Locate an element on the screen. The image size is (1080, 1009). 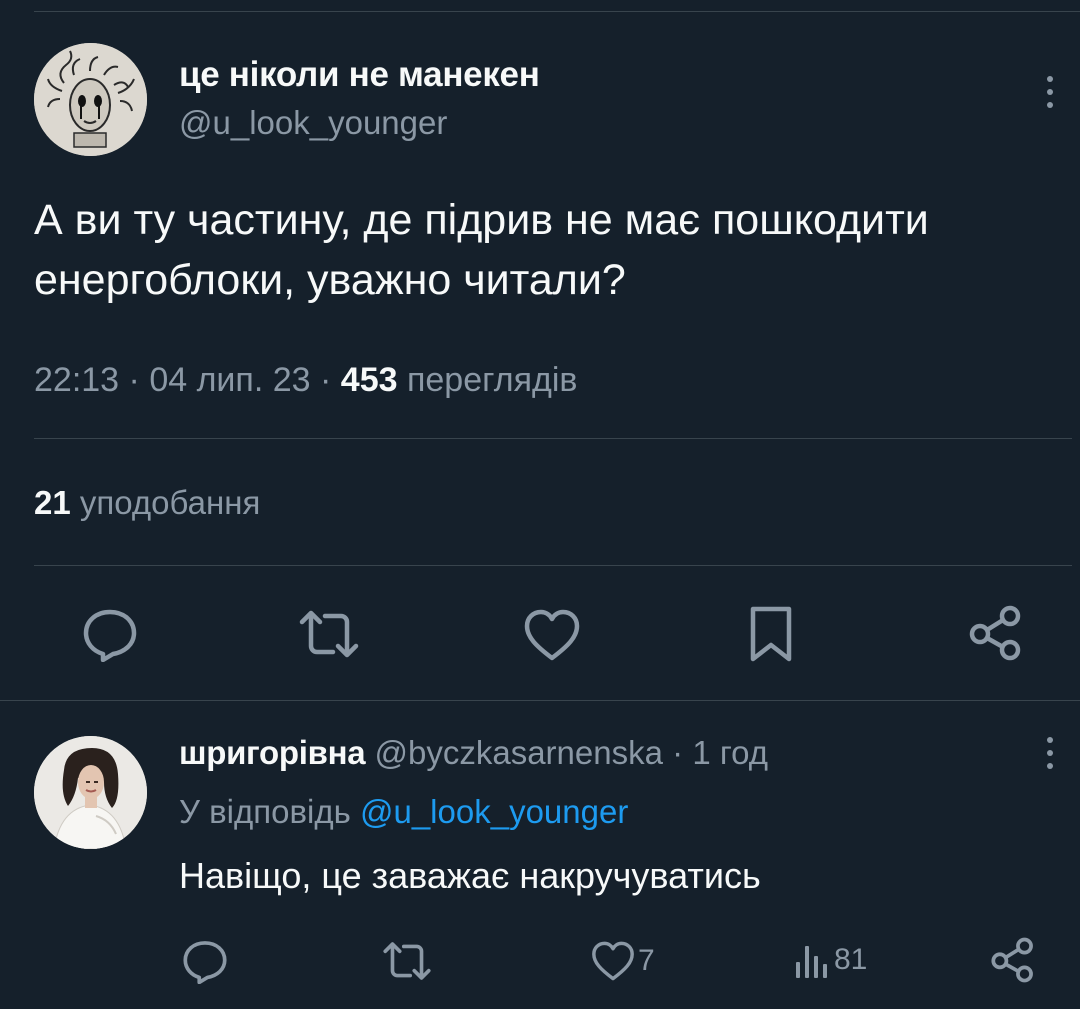
reply-text: Навіщо, це заважає накручуватись is located at coordinates (470, 875).